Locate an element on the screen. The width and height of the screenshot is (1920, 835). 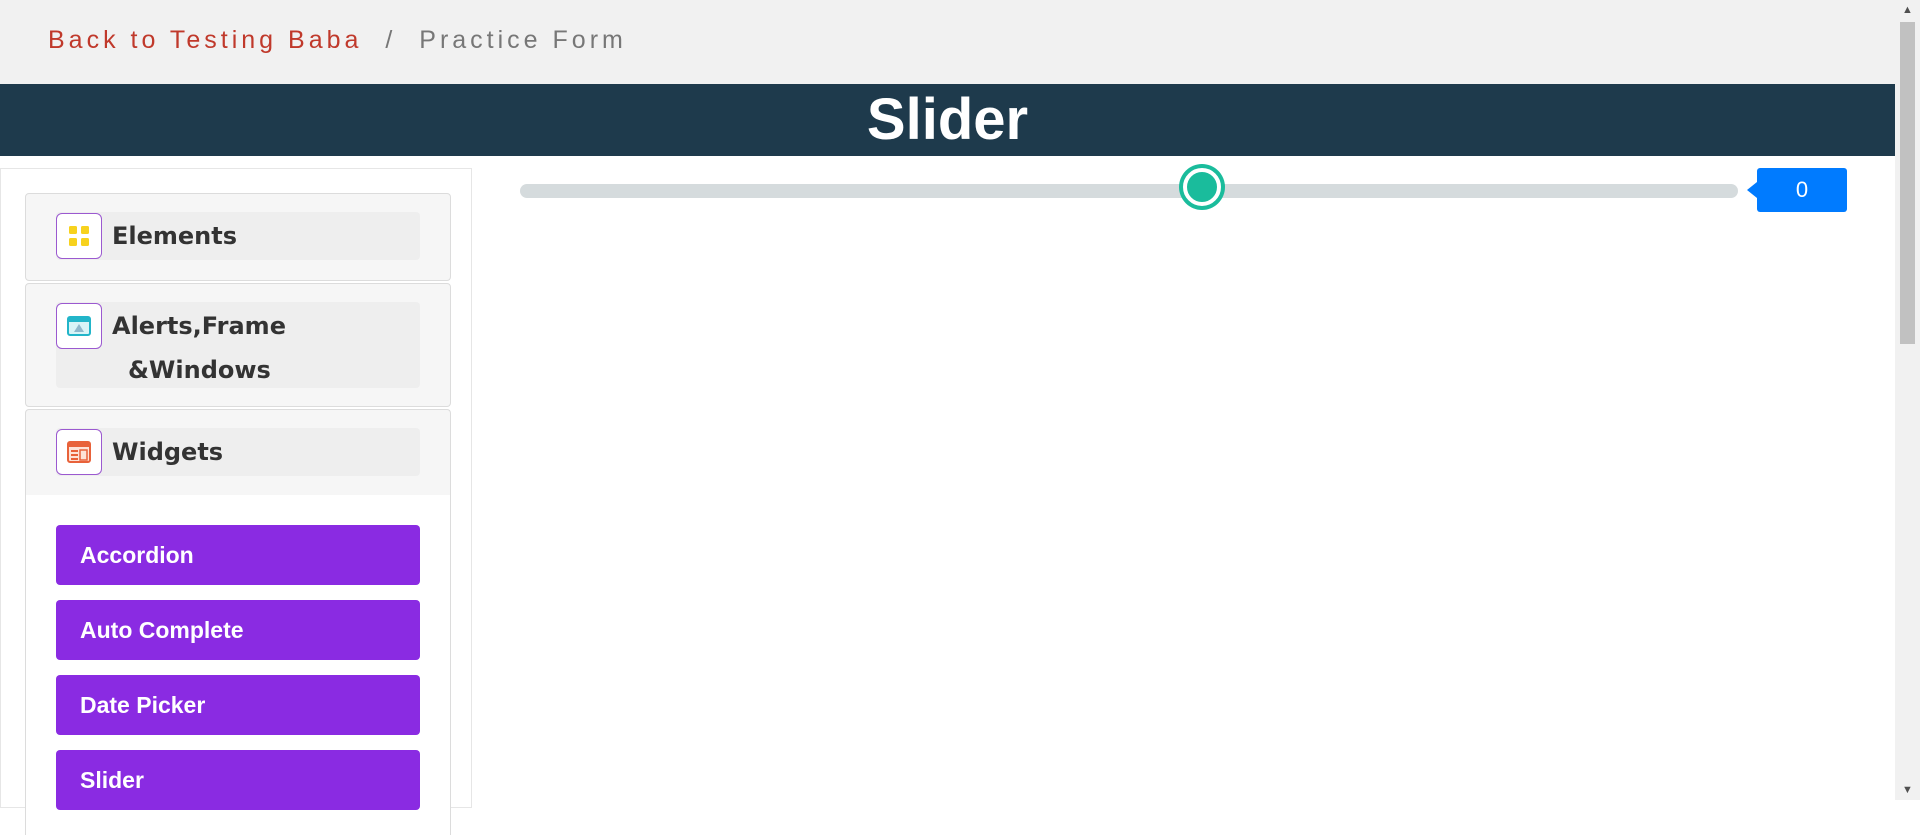
scrollbar-thumb is located at coordinates (1907, 183).